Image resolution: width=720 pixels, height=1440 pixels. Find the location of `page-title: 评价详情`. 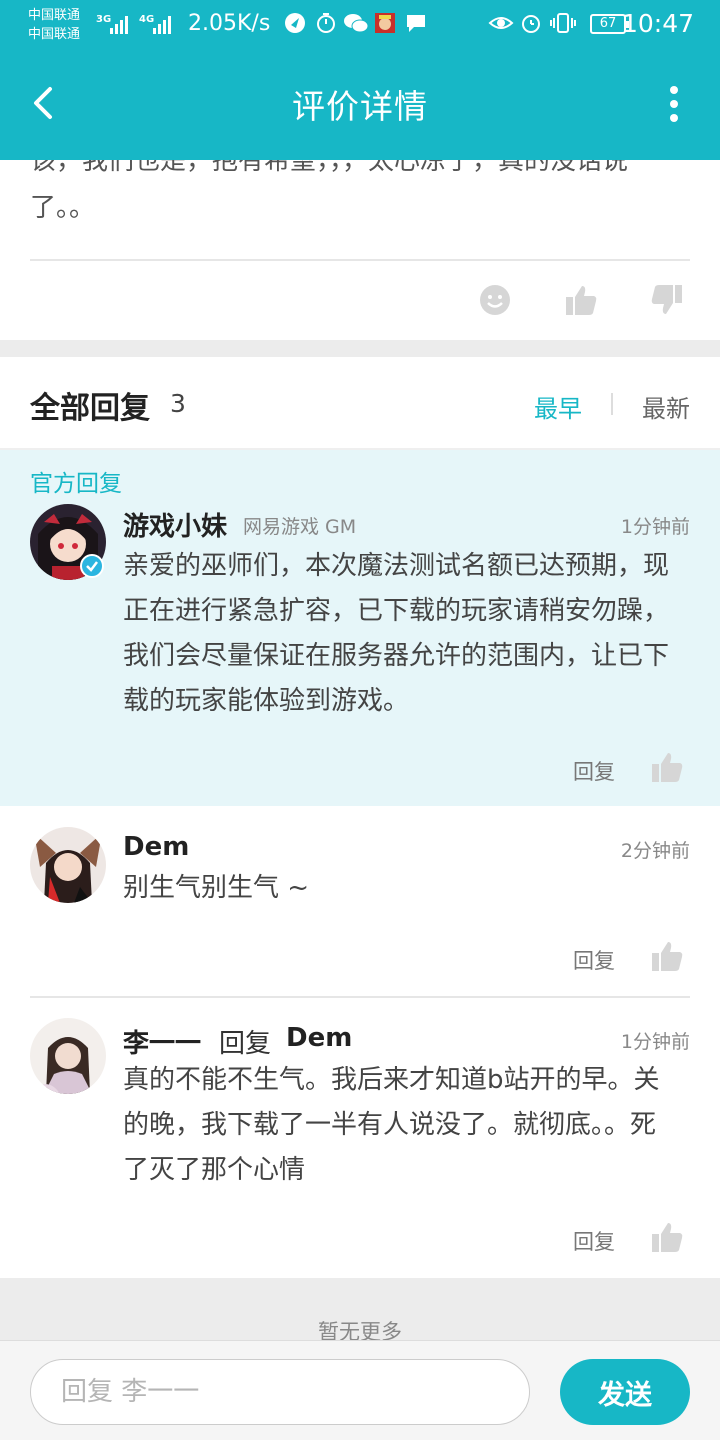

page-title: 评价详情 is located at coordinates (360, 106).